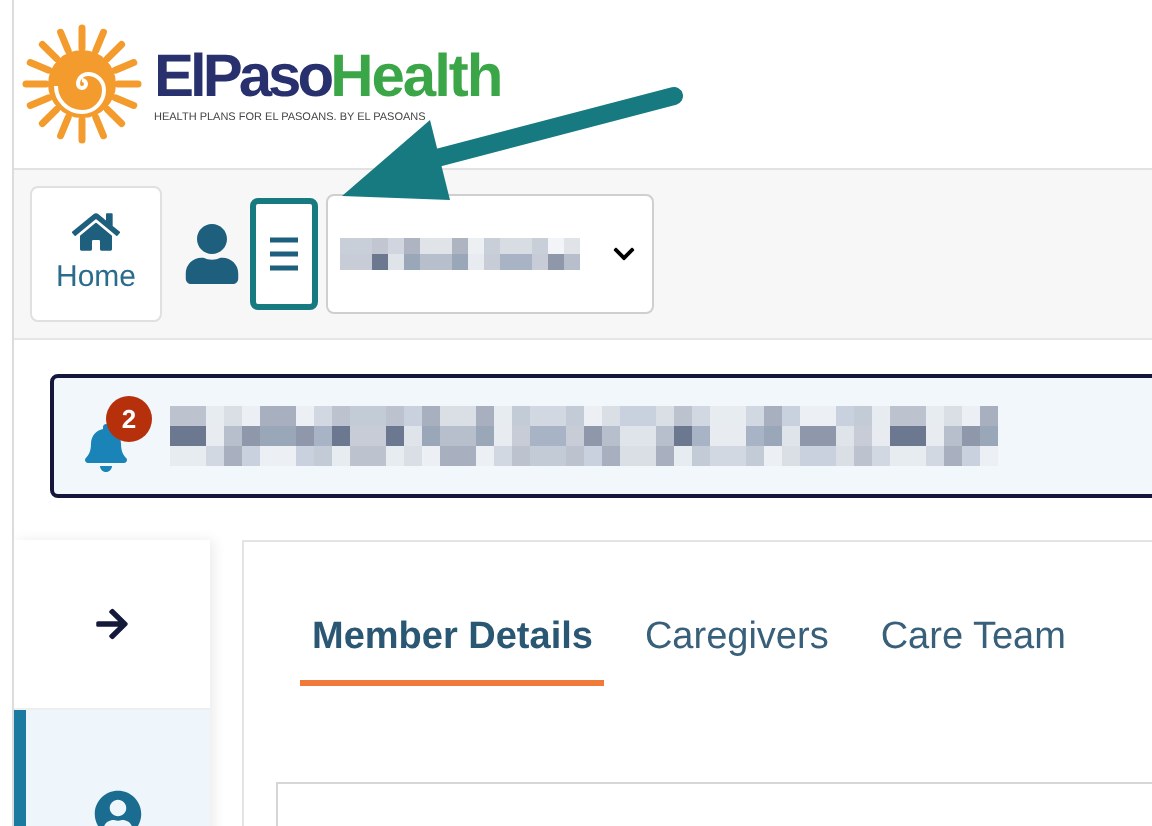 The image size is (1152, 826). I want to click on dropdown-field, so click(490, 254).